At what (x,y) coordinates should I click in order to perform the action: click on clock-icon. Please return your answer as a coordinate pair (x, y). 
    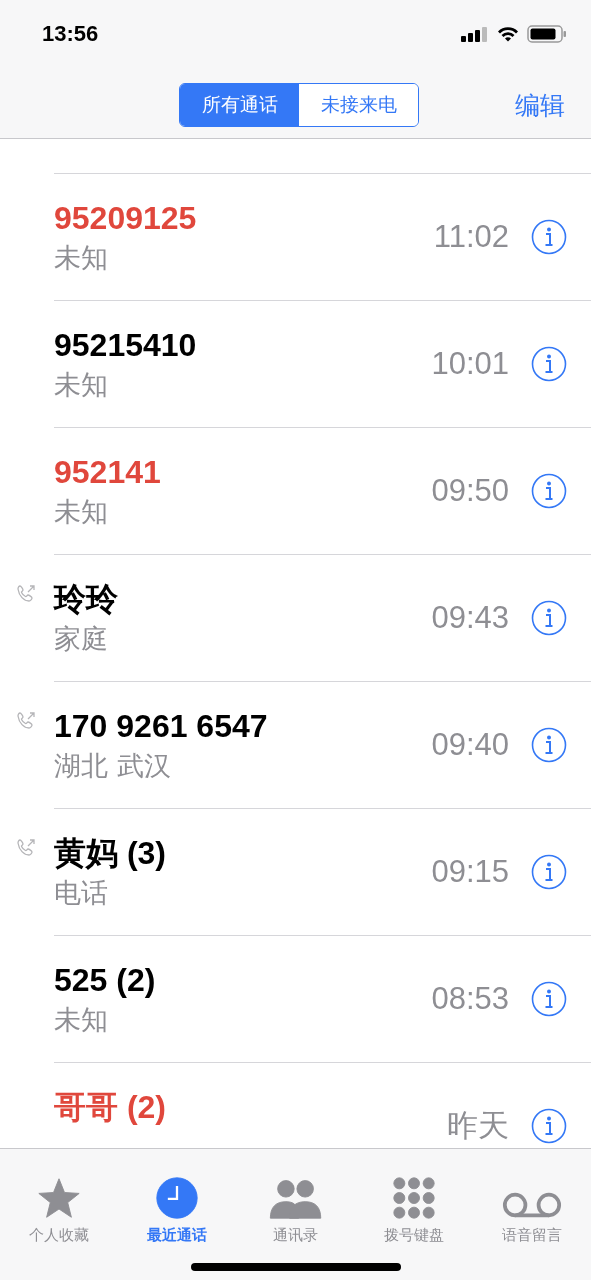
    Looking at the image, I should click on (177, 1198).